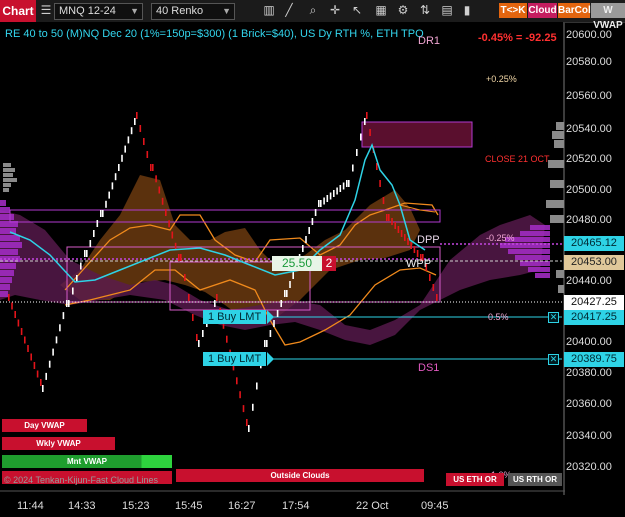  I want to click on pct-05-label: 0.5%, so click(498, 317).